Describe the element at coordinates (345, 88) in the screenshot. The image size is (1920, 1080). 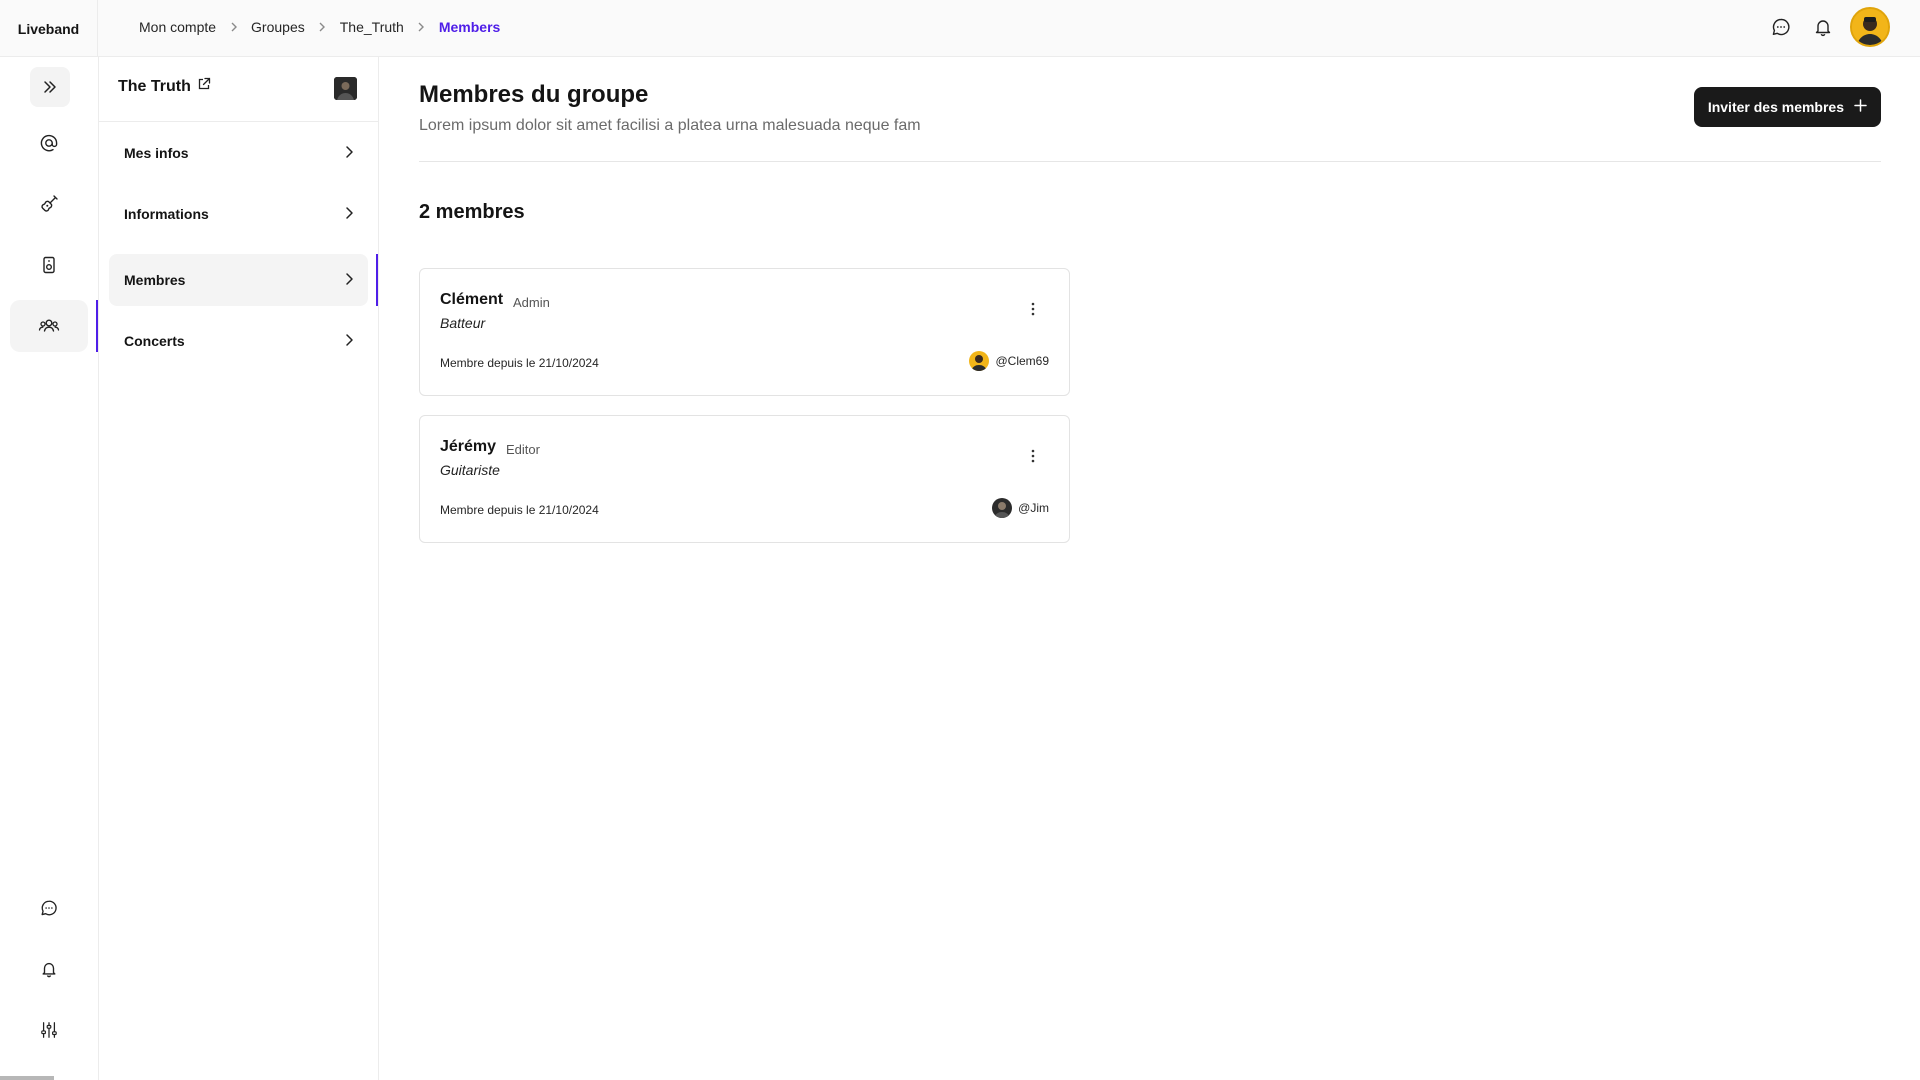
I see `group-thumbnail` at that location.